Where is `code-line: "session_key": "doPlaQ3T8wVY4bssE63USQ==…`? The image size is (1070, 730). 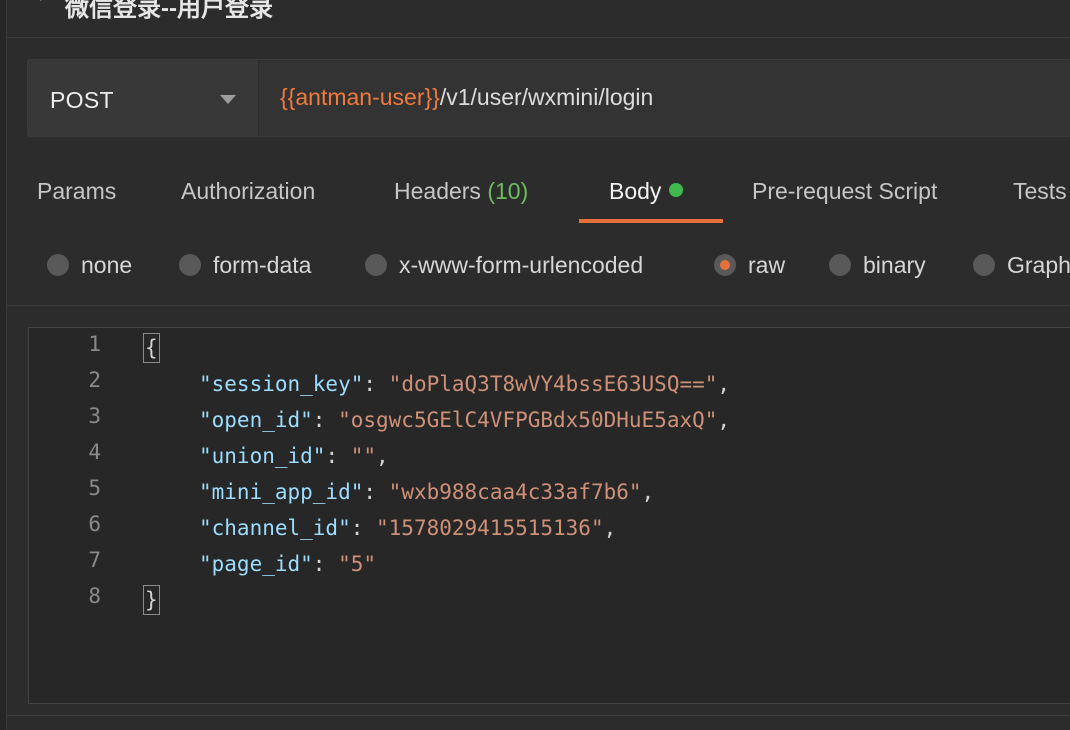 code-line: "session_key": "doPlaQ3T8wVY4bssE63USQ==… is located at coordinates (464, 384).